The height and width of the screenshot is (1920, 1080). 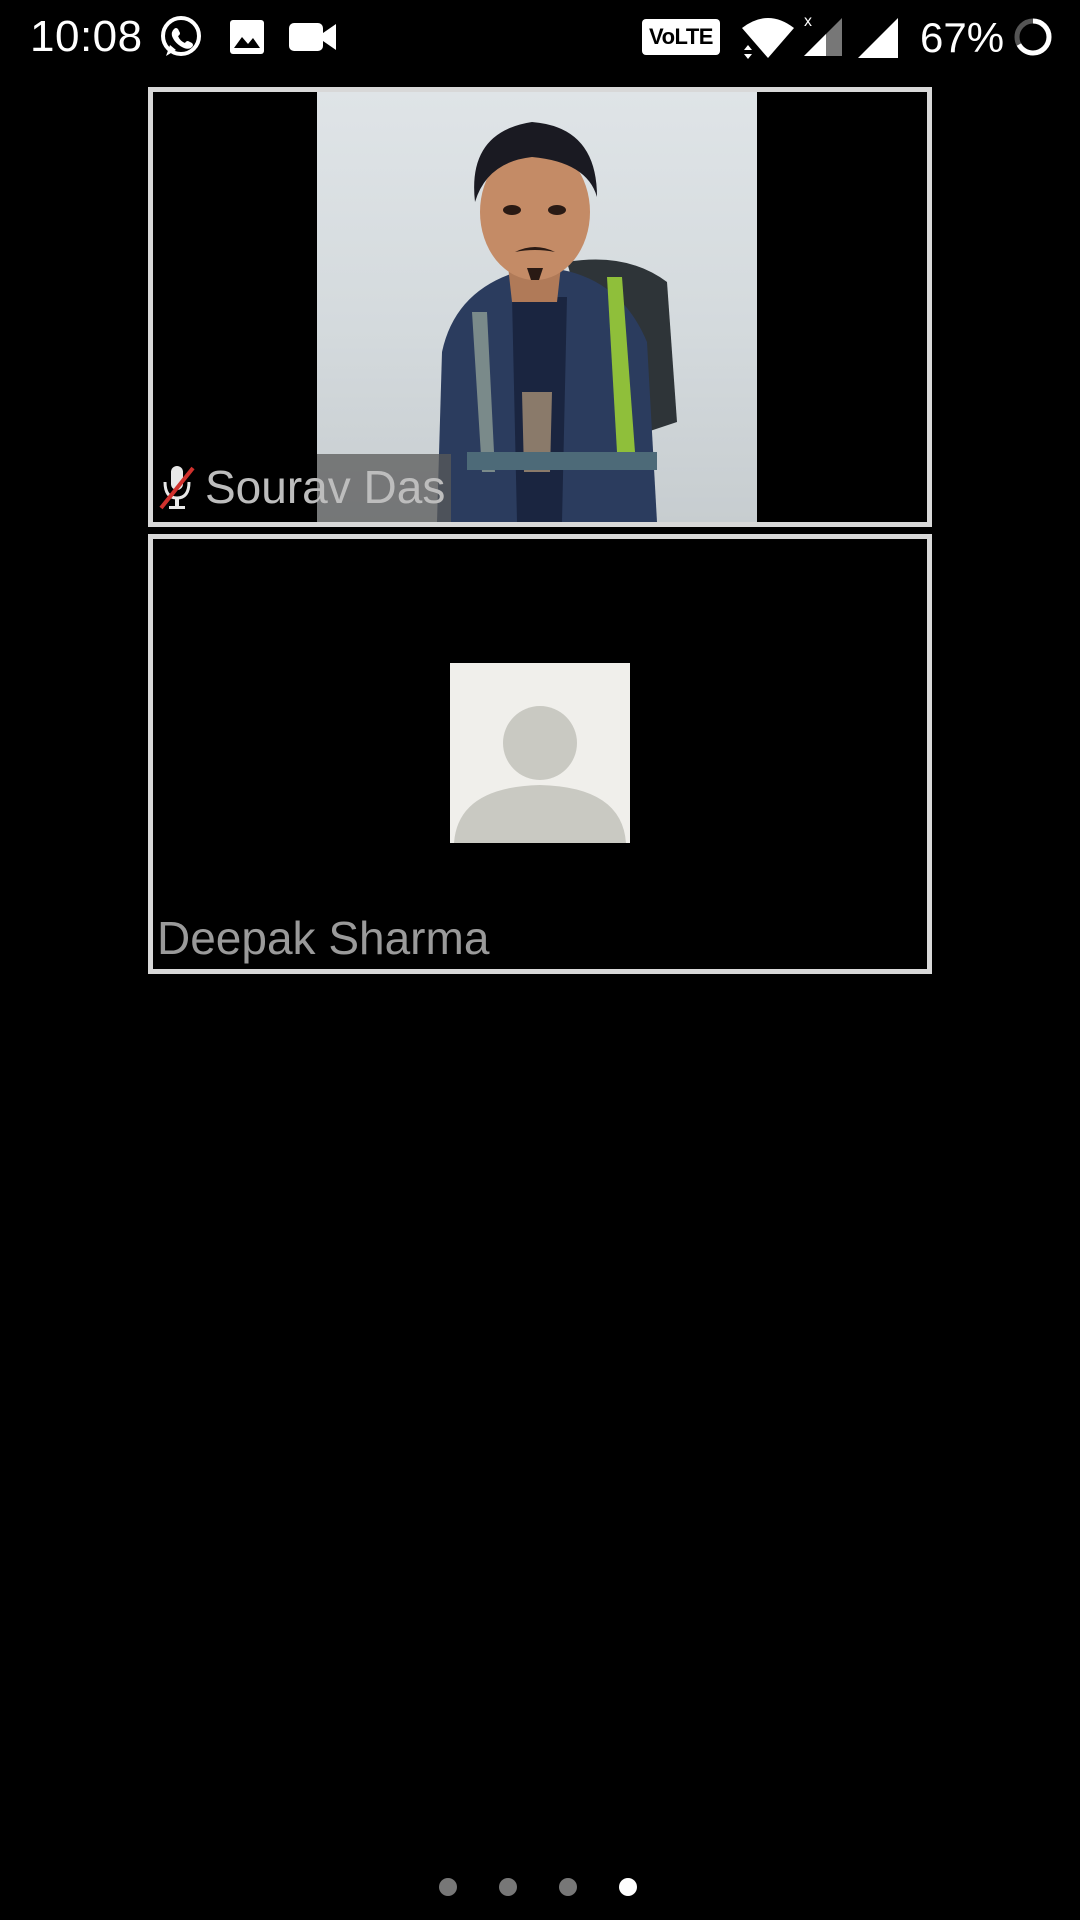 What do you see at coordinates (878, 40) in the screenshot?
I see `signal-icon` at bounding box center [878, 40].